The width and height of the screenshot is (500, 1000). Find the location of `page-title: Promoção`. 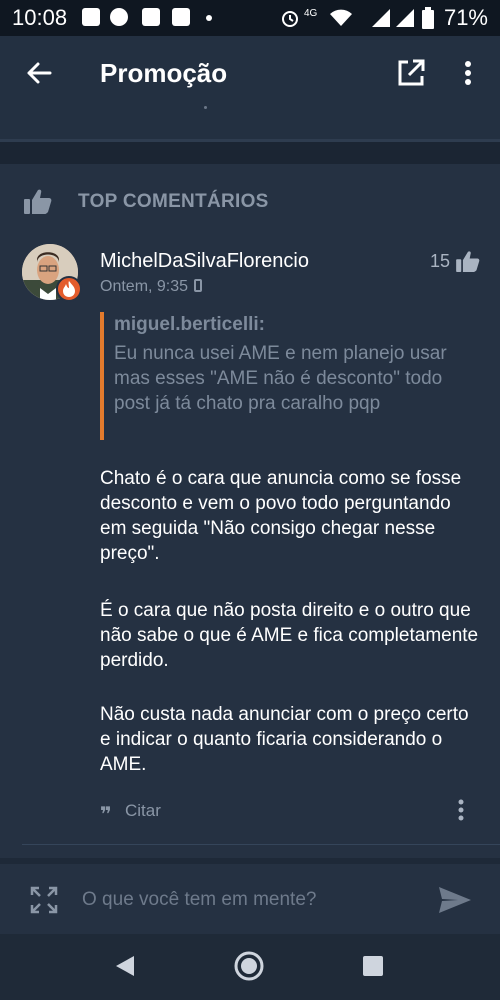

page-title: Promoção is located at coordinates (164, 73).